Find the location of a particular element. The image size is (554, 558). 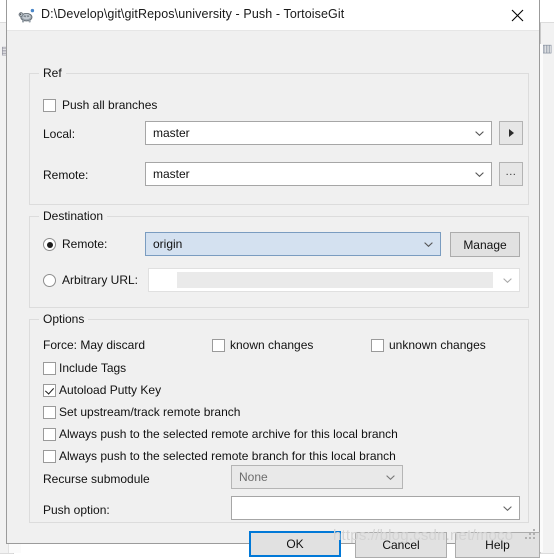

cancel-button: Cancel is located at coordinates (401, 545).